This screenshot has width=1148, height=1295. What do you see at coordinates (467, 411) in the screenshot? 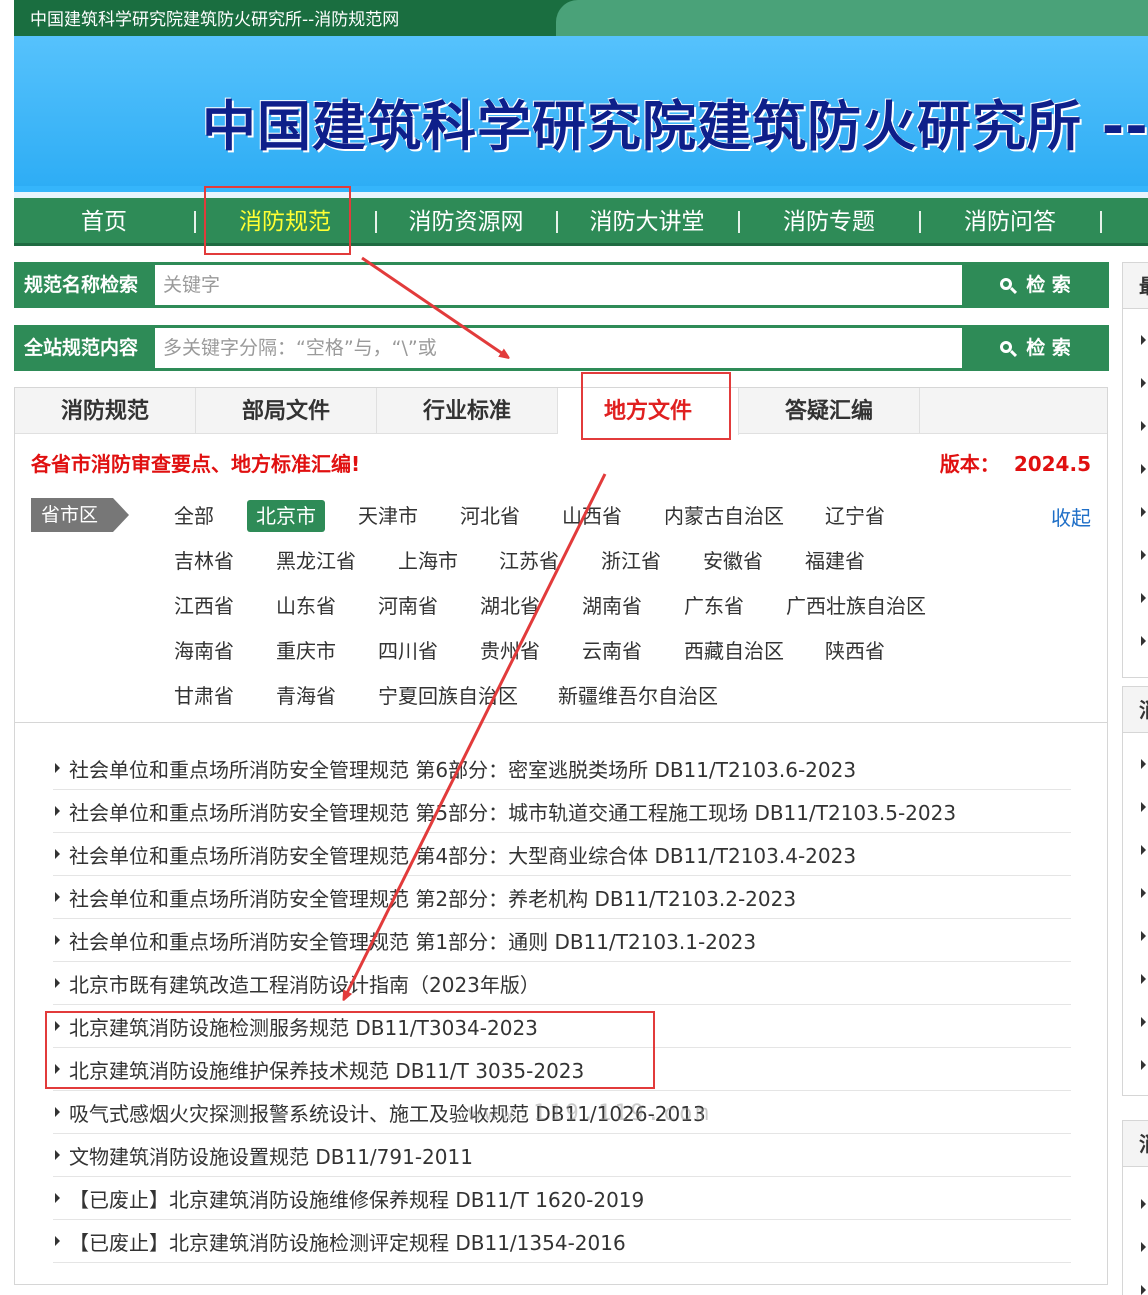
I see `tab-industry-standards: 行业标准` at bounding box center [467, 411].